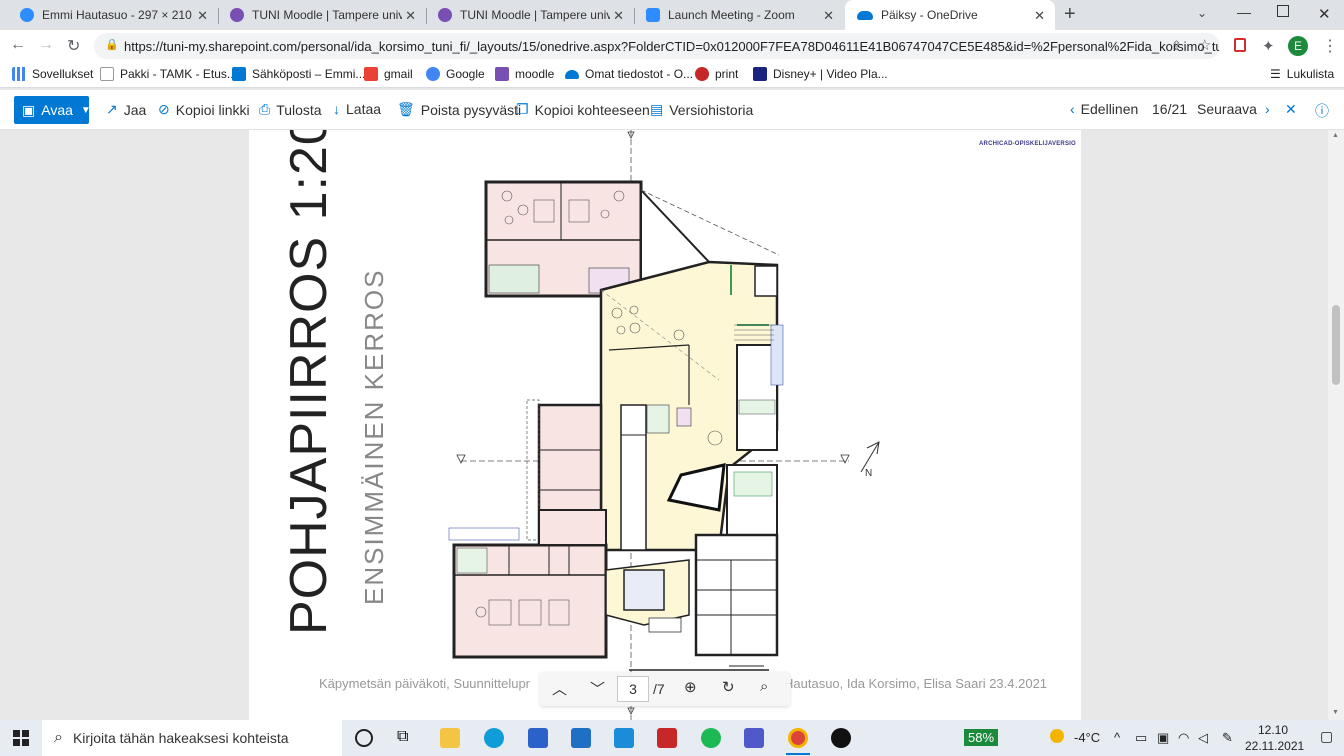 The height and width of the screenshot is (756, 1344). Describe the element at coordinates (1335, 712) in the screenshot. I see `scroll-down-arrow-icon: ▼` at that location.